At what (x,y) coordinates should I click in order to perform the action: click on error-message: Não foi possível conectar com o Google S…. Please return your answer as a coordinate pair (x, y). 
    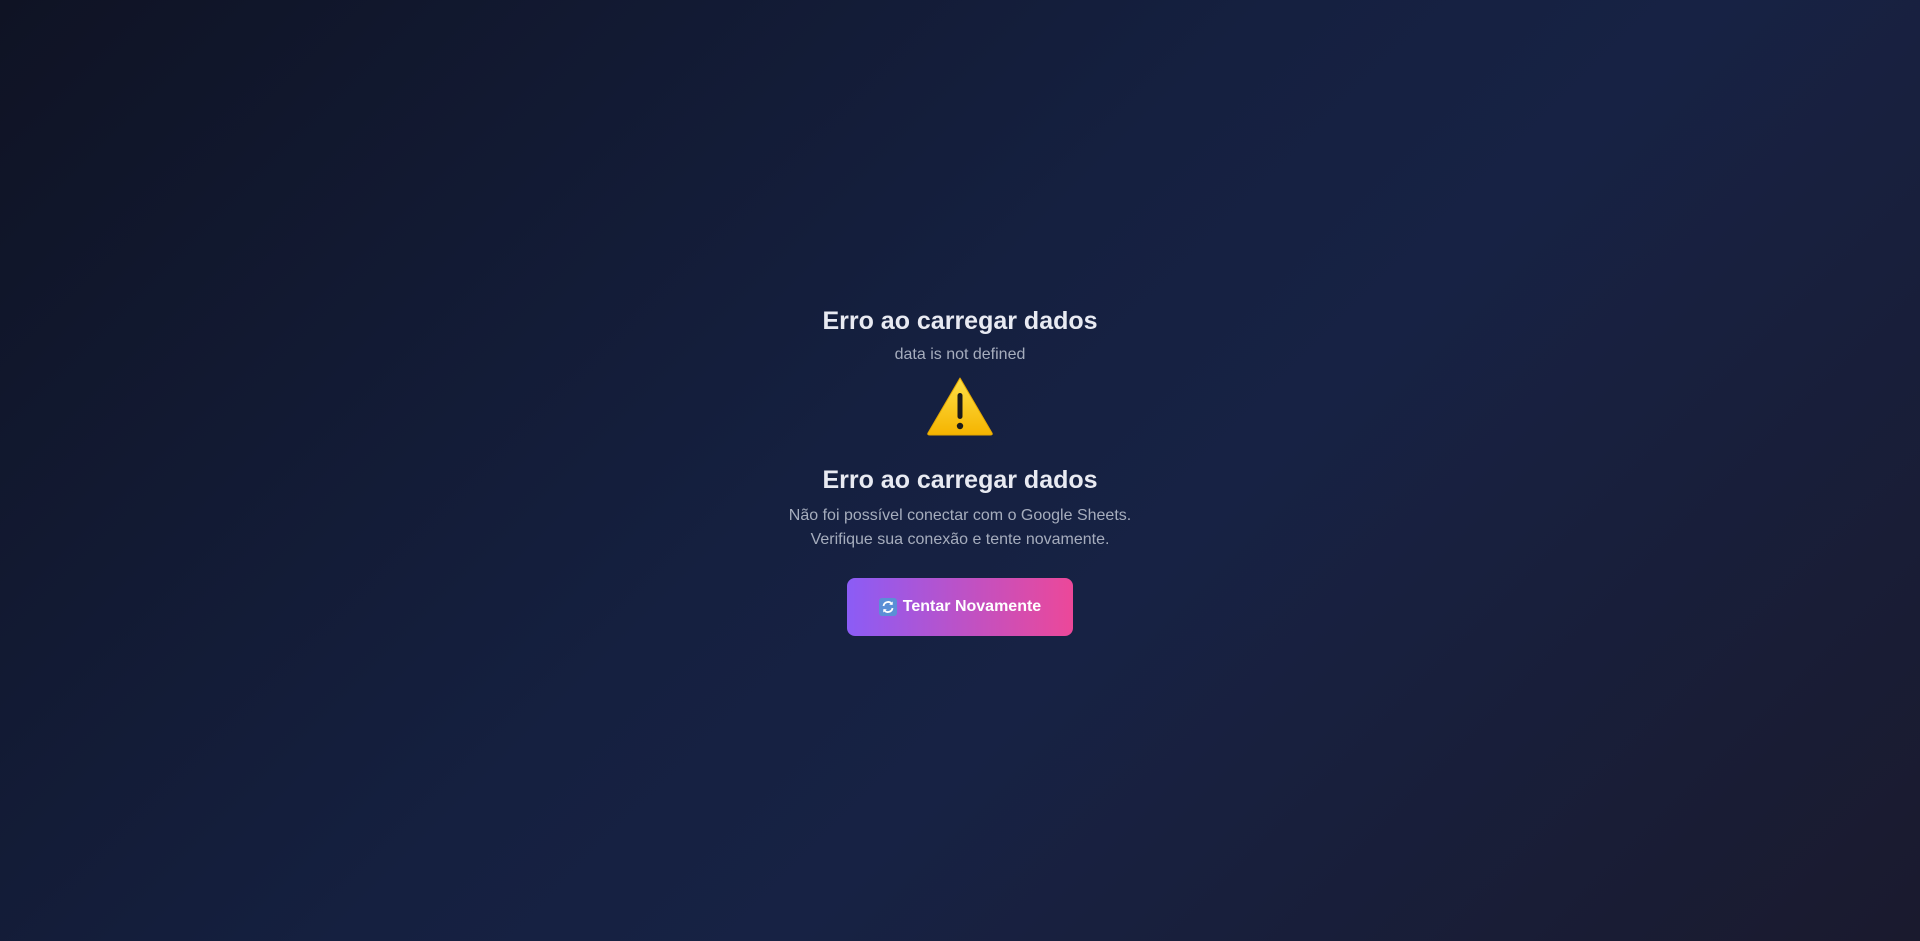
    Looking at the image, I should click on (960, 528).